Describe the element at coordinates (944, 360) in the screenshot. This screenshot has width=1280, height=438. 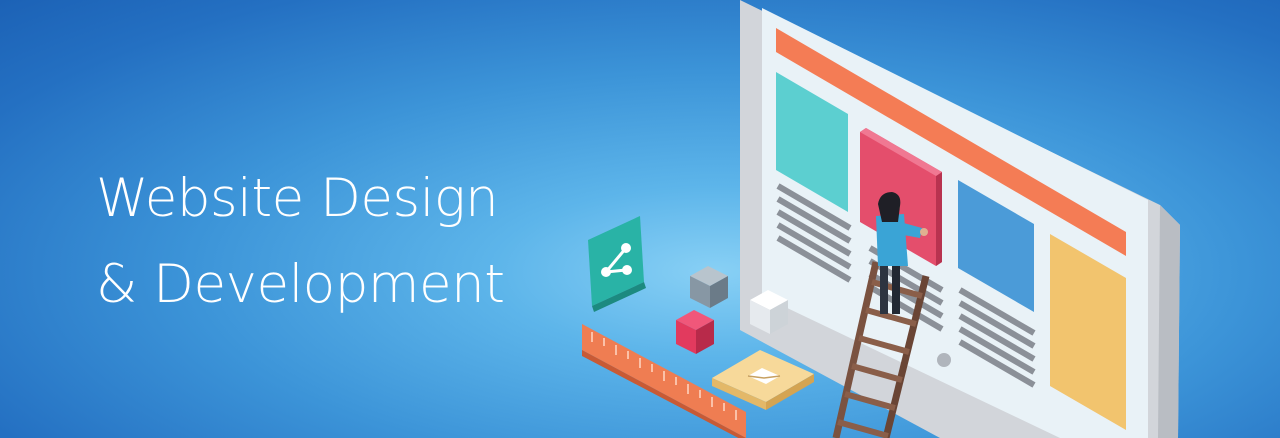
I see `monitor-button` at that location.